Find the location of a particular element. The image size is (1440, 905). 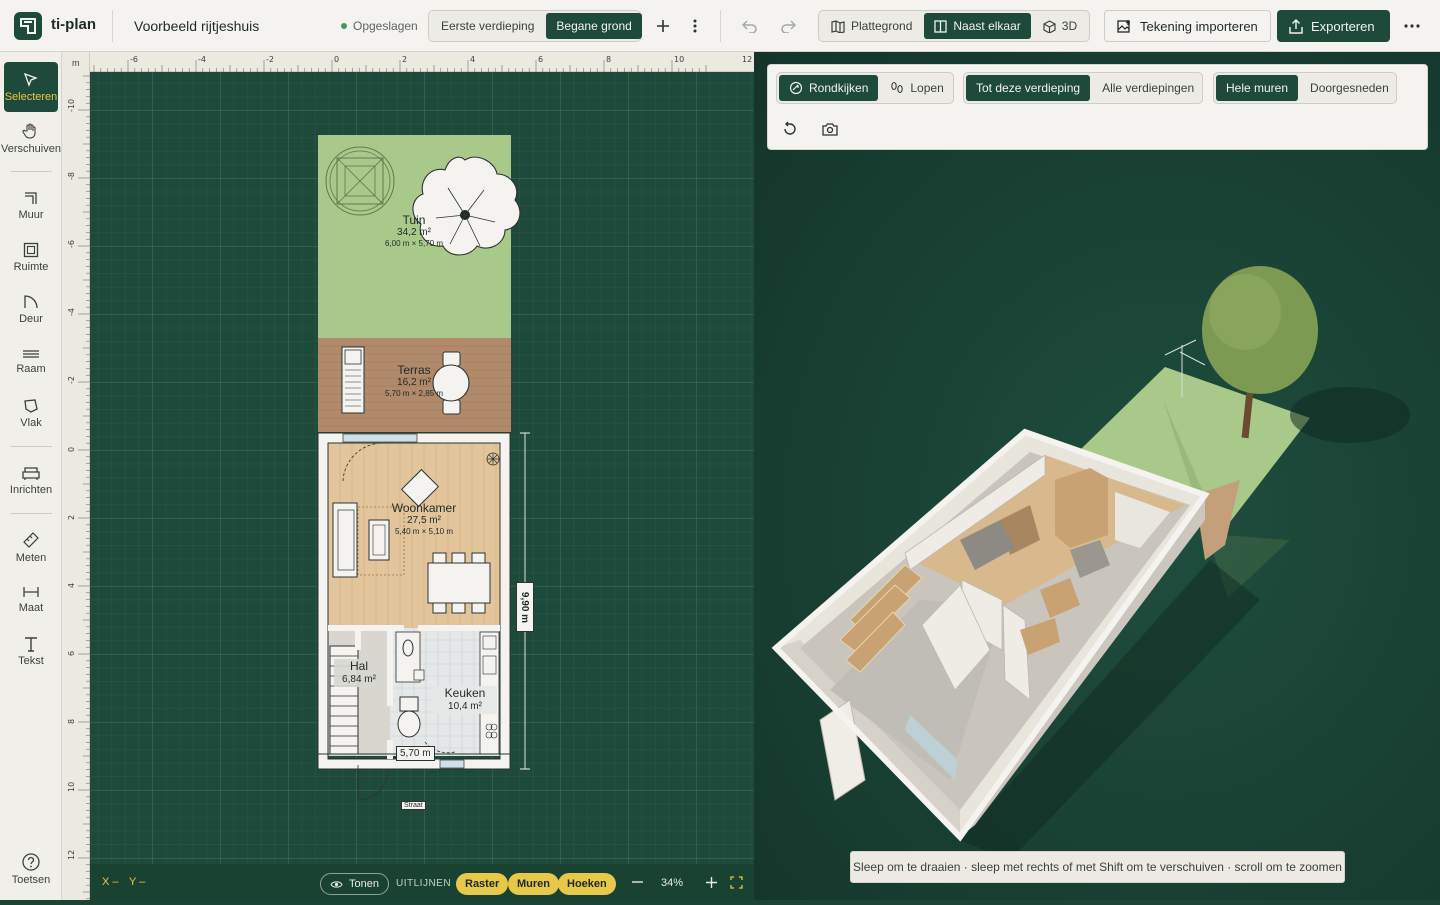

ruler-tick-label: 2 is located at coordinates (71, 517).